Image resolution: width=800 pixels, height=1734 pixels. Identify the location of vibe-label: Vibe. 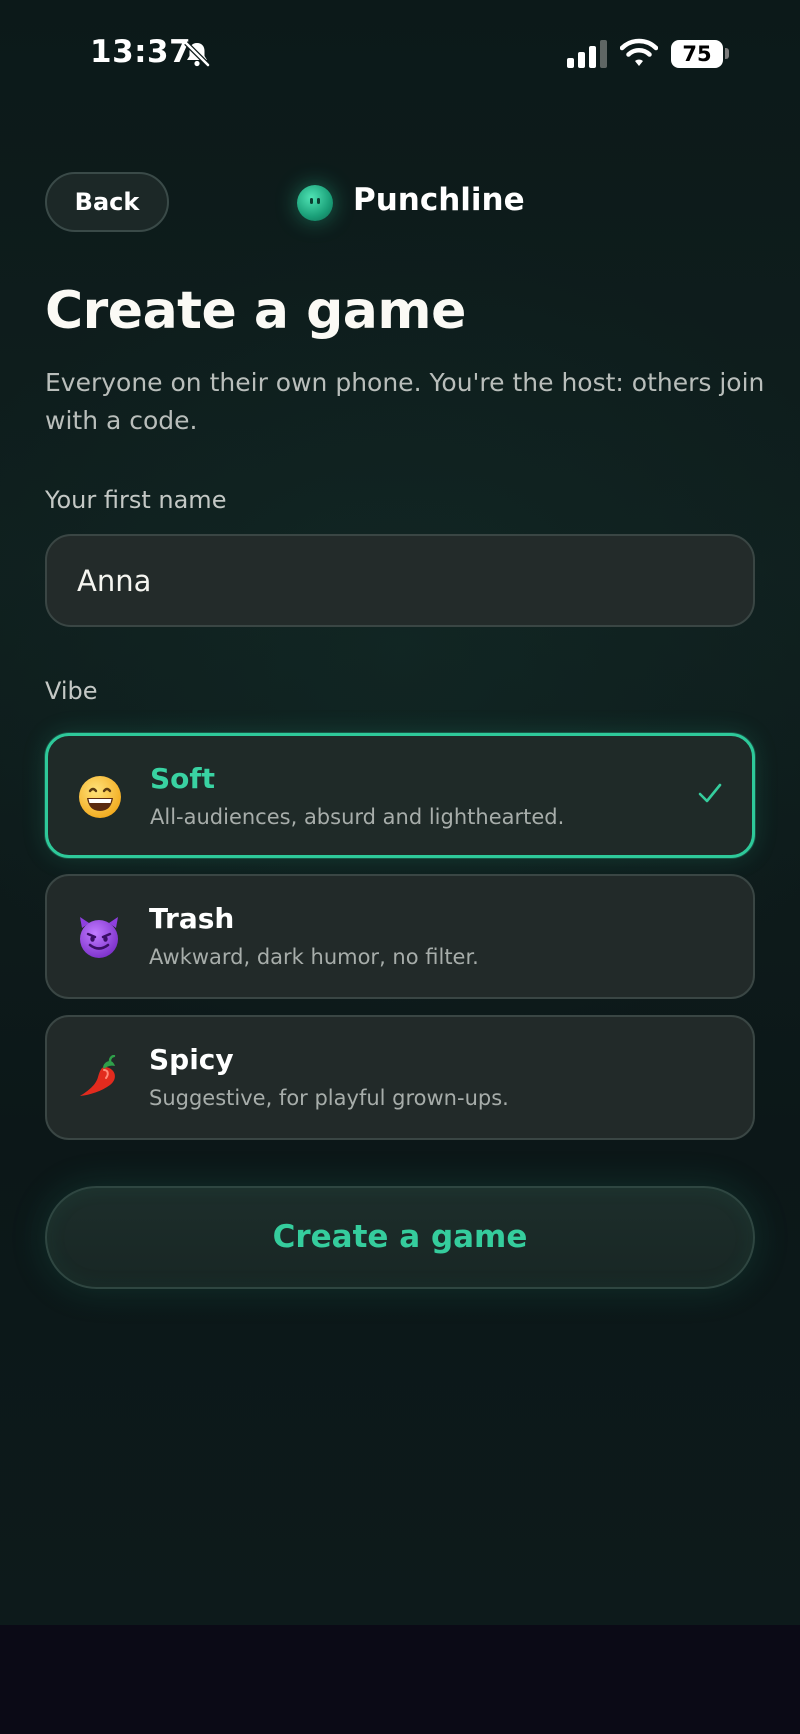
(71, 691).